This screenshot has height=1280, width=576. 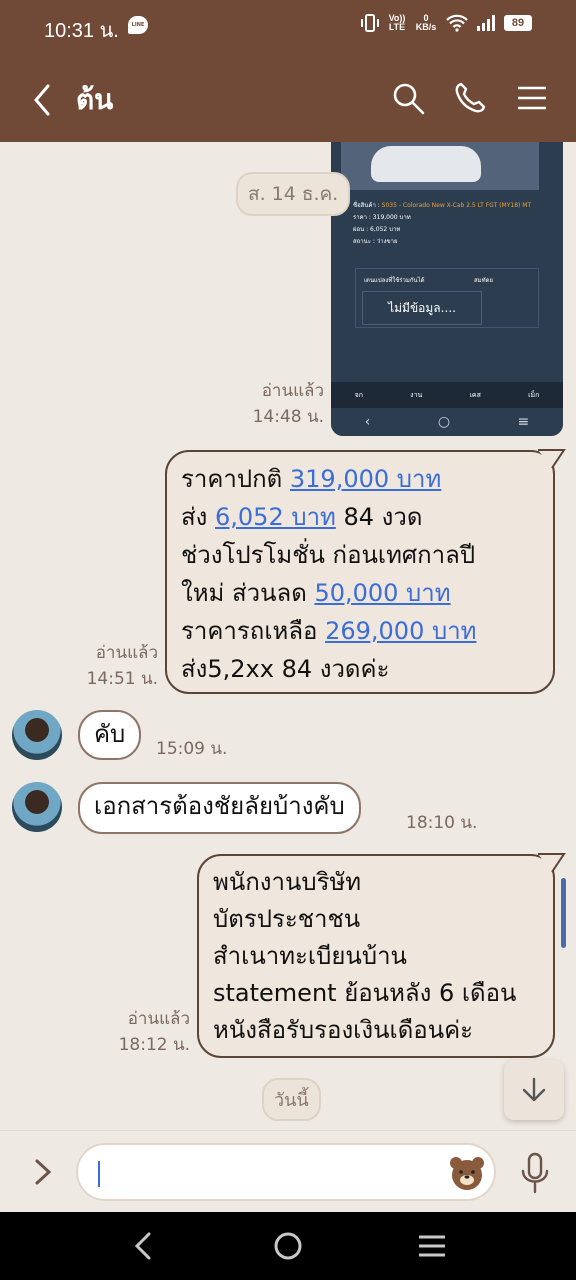 I want to click on message-text: statement ย้อนหลัง 6 เดือน, so click(x=365, y=993).